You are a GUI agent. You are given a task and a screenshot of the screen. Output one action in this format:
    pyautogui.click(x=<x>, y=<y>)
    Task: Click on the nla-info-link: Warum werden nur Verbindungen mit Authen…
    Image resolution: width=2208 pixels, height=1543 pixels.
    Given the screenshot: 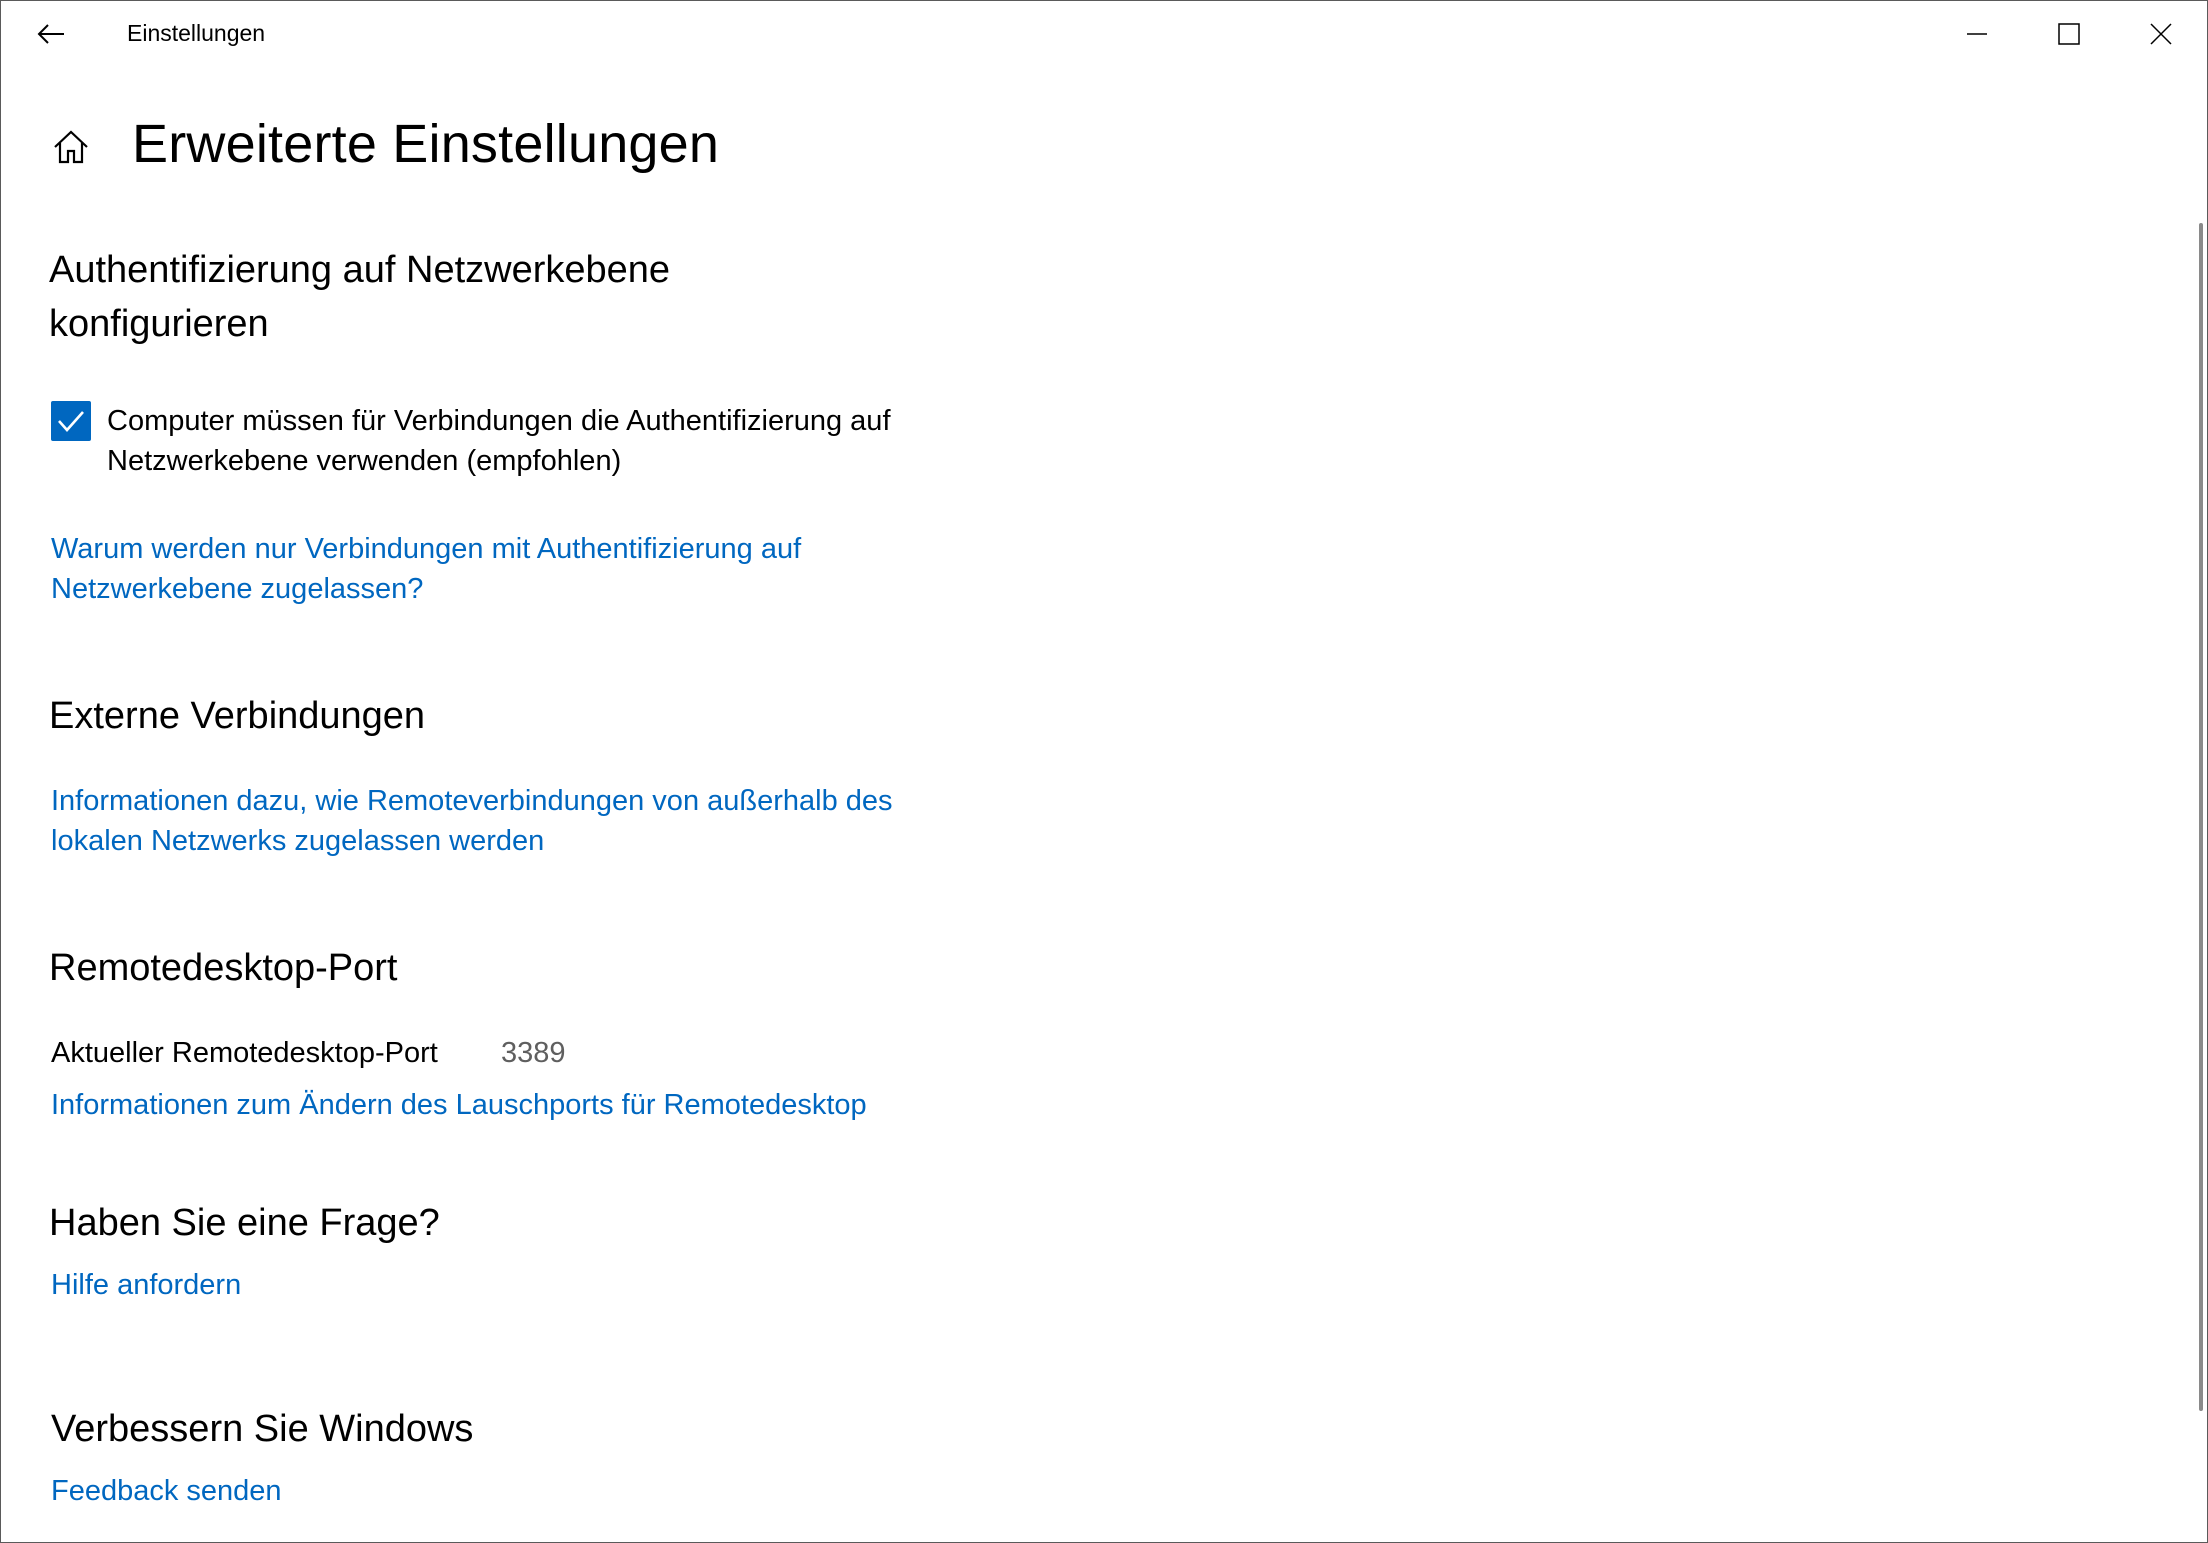 What is the action you would take?
    pyautogui.click(x=481, y=569)
    